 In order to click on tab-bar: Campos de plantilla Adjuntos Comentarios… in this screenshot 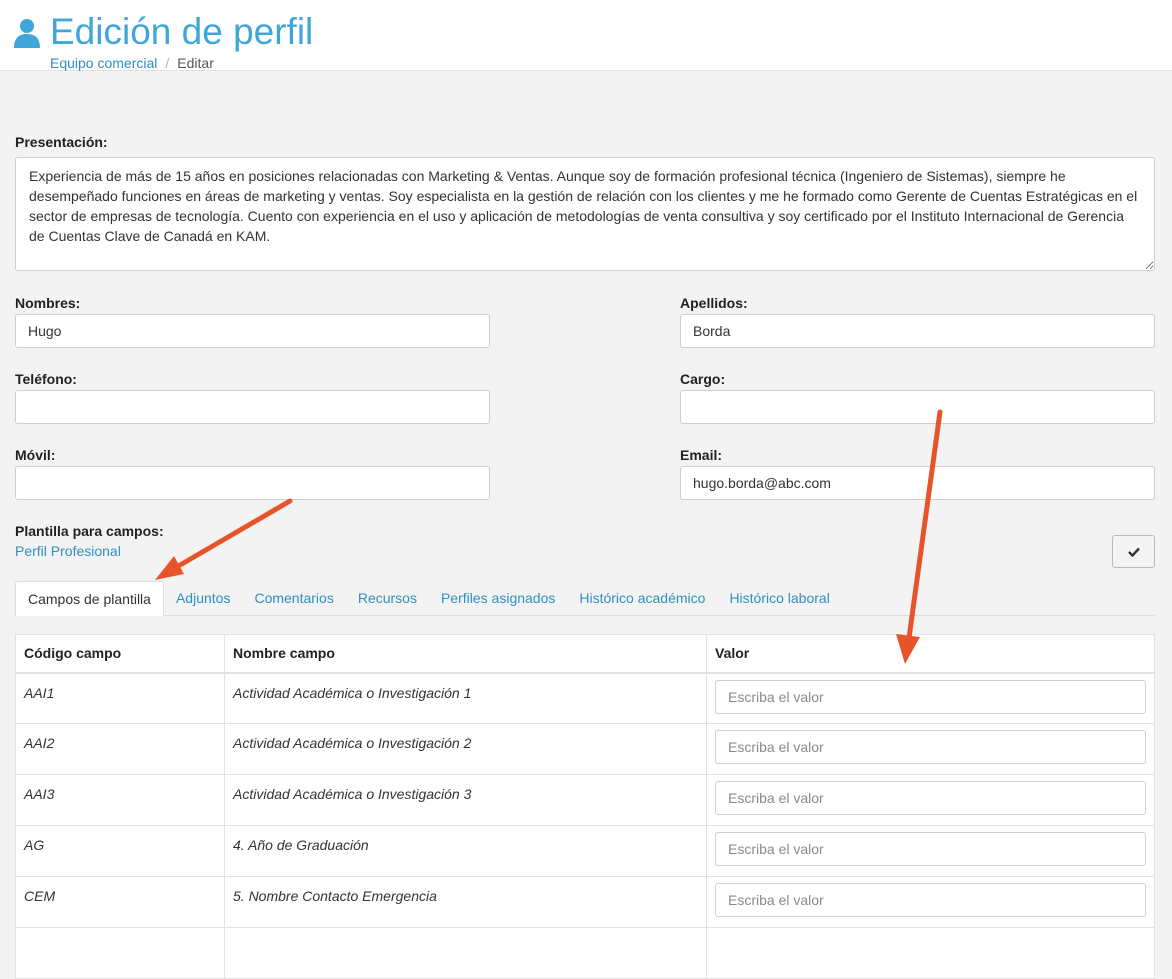, I will do `click(585, 598)`.